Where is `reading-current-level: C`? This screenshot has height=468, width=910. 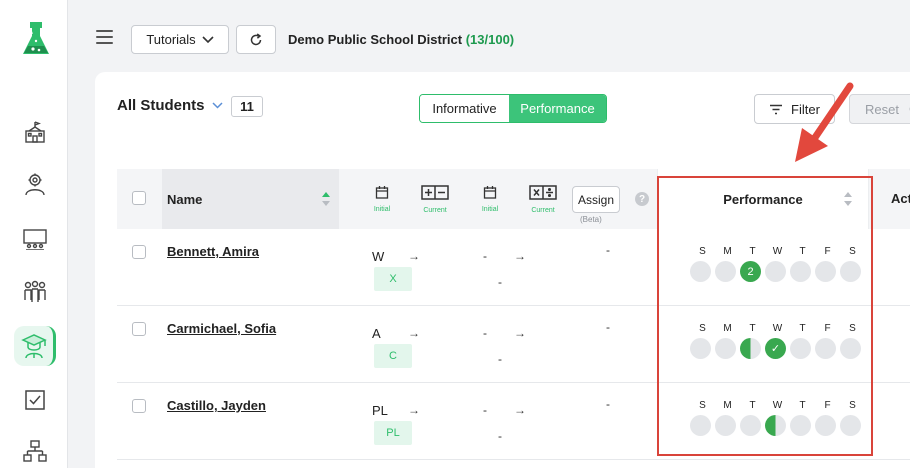
reading-current-level: C is located at coordinates (393, 356).